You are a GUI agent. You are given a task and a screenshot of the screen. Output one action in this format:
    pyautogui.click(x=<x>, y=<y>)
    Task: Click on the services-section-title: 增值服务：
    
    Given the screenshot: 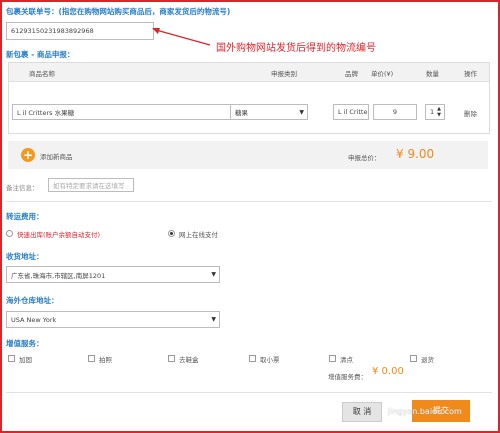 What is the action you would take?
    pyautogui.click(x=25, y=343)
    